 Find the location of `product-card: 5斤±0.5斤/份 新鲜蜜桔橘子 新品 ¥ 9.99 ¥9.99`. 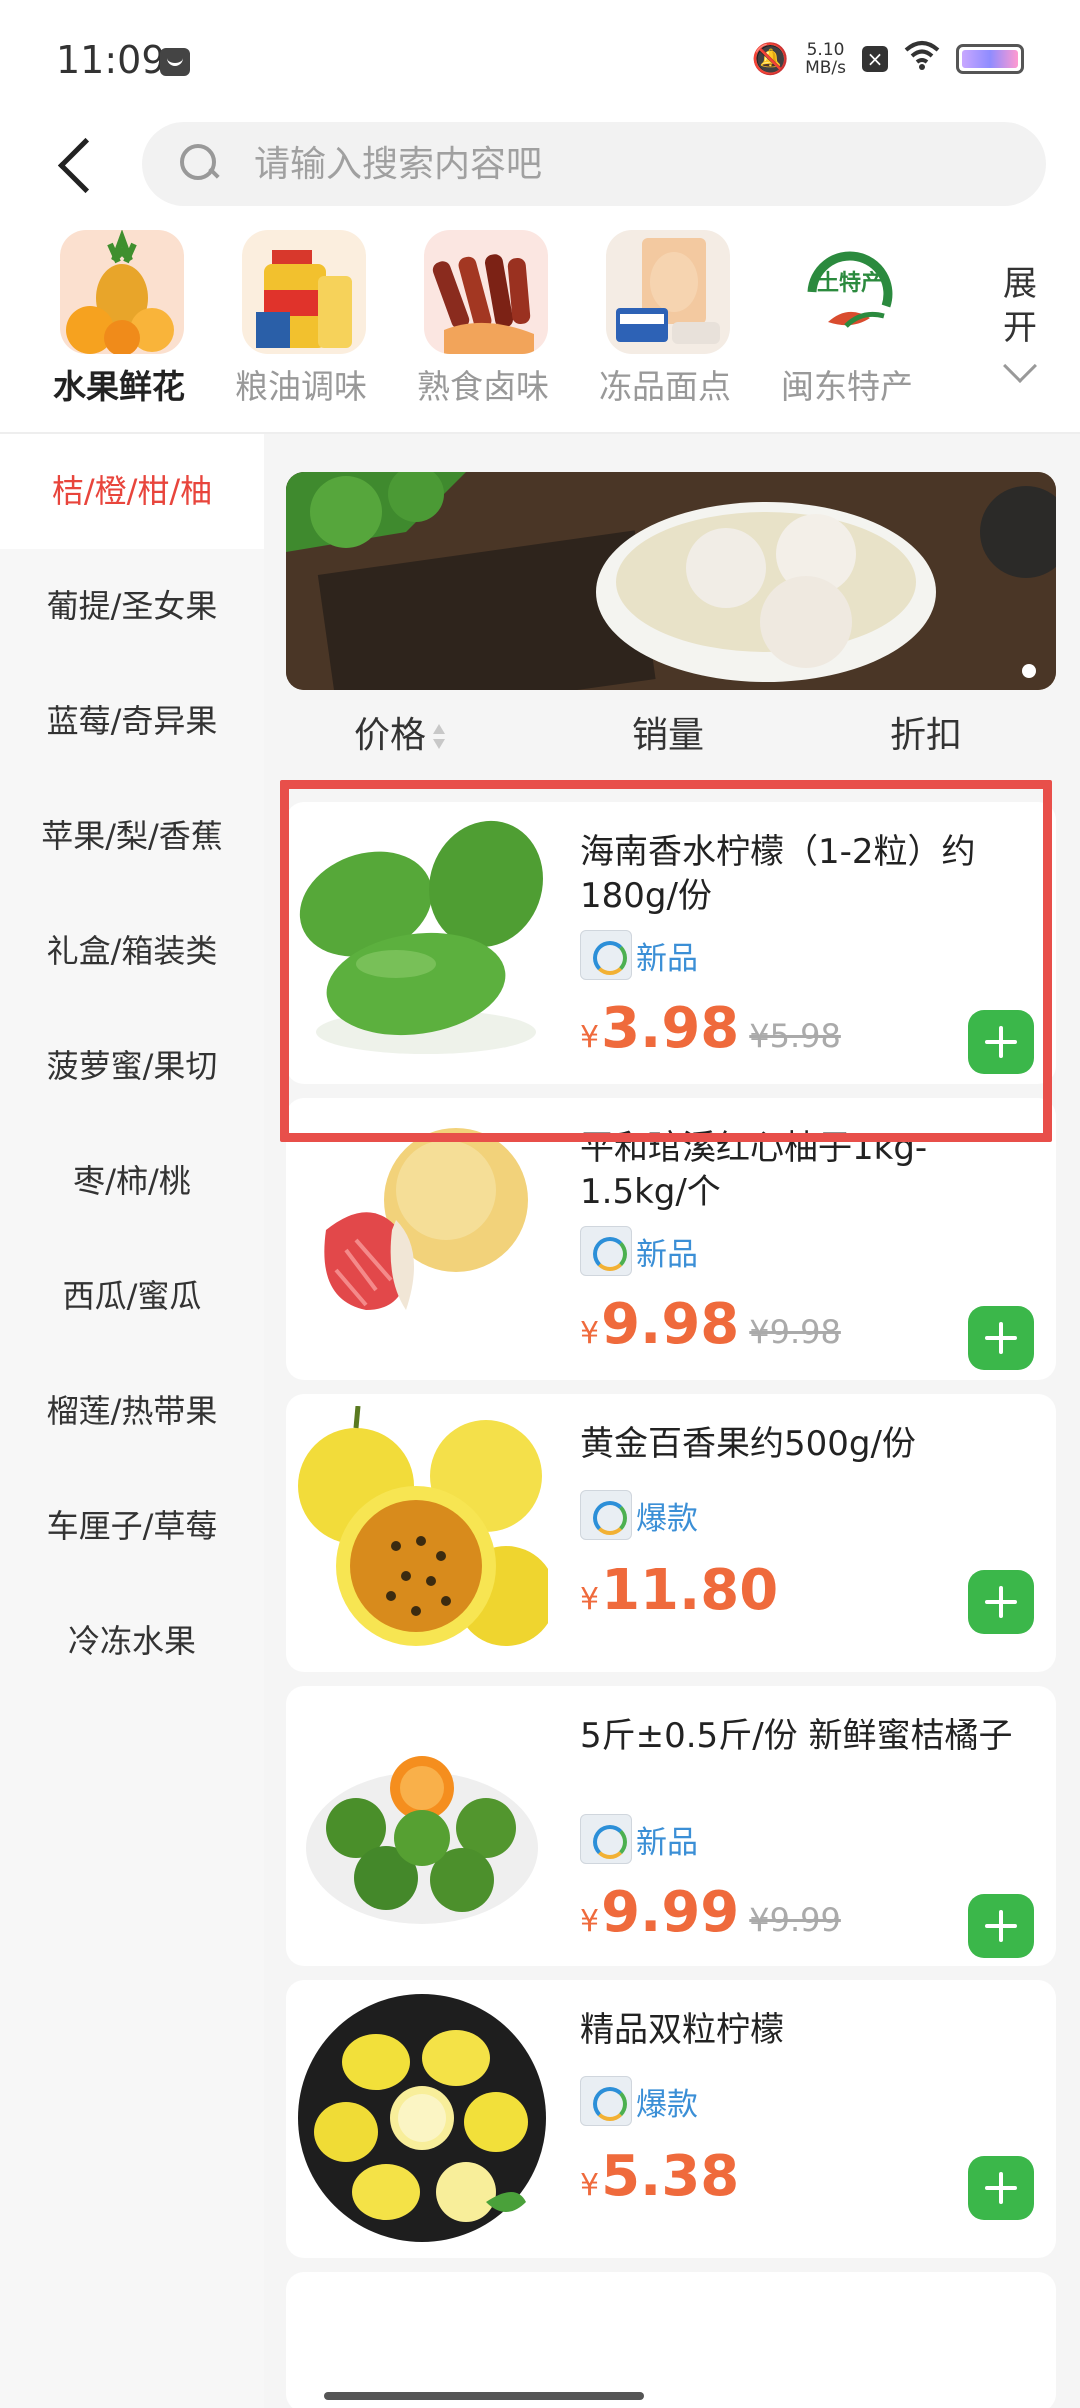

product-card: 5斤±0.5斤/份 新鲜蜜桔橘子 新品 ¥ 9.99 ¥9.99 is located at coordinates (671, 1826).